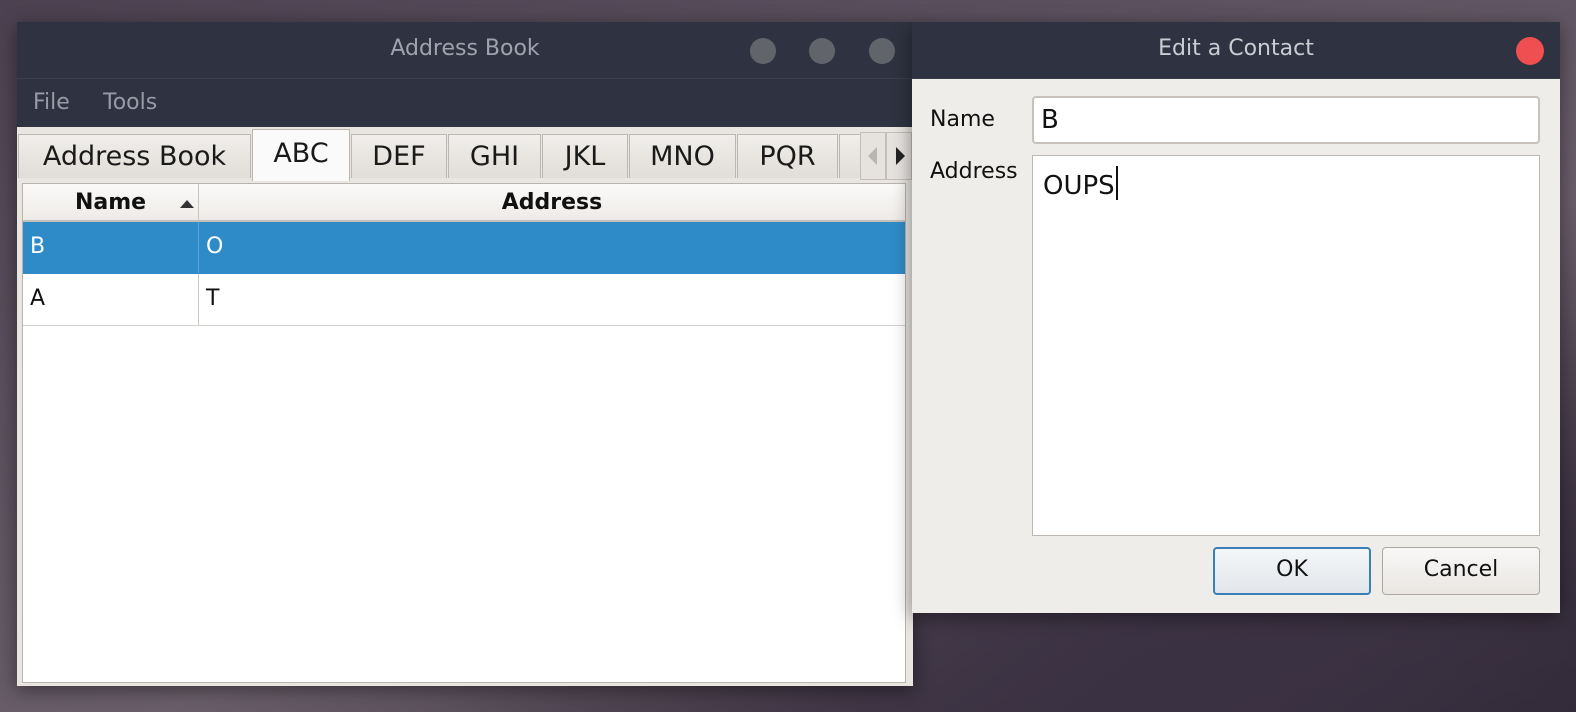  Describe the element at coordinates (1292, 571) in the screenshot. I see `ok-button: OK` at that location.